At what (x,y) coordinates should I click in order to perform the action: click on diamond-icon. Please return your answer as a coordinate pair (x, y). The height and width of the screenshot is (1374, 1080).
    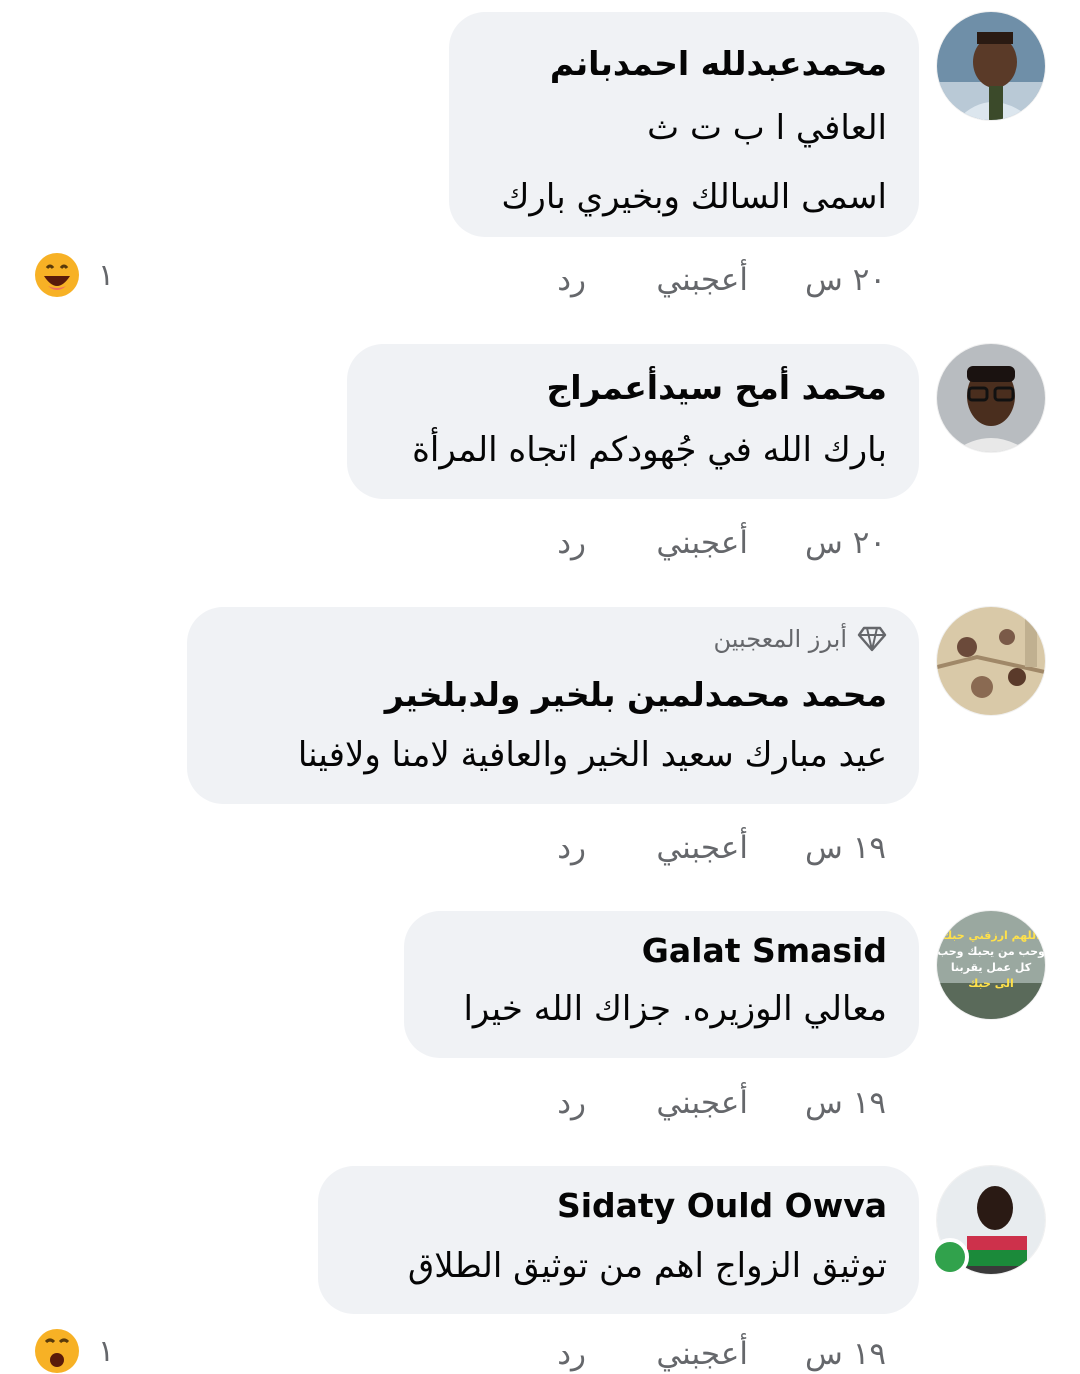
    Looking at the image, I should click on (872, 639).